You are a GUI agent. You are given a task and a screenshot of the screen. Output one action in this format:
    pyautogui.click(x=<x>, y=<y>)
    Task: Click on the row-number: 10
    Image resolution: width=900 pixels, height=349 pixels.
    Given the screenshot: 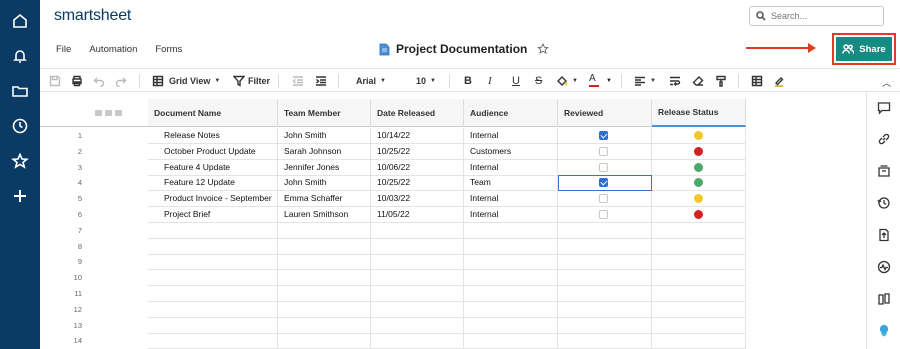 What is the action you would take?
    pyautogui.click(x=61, y=278)
    